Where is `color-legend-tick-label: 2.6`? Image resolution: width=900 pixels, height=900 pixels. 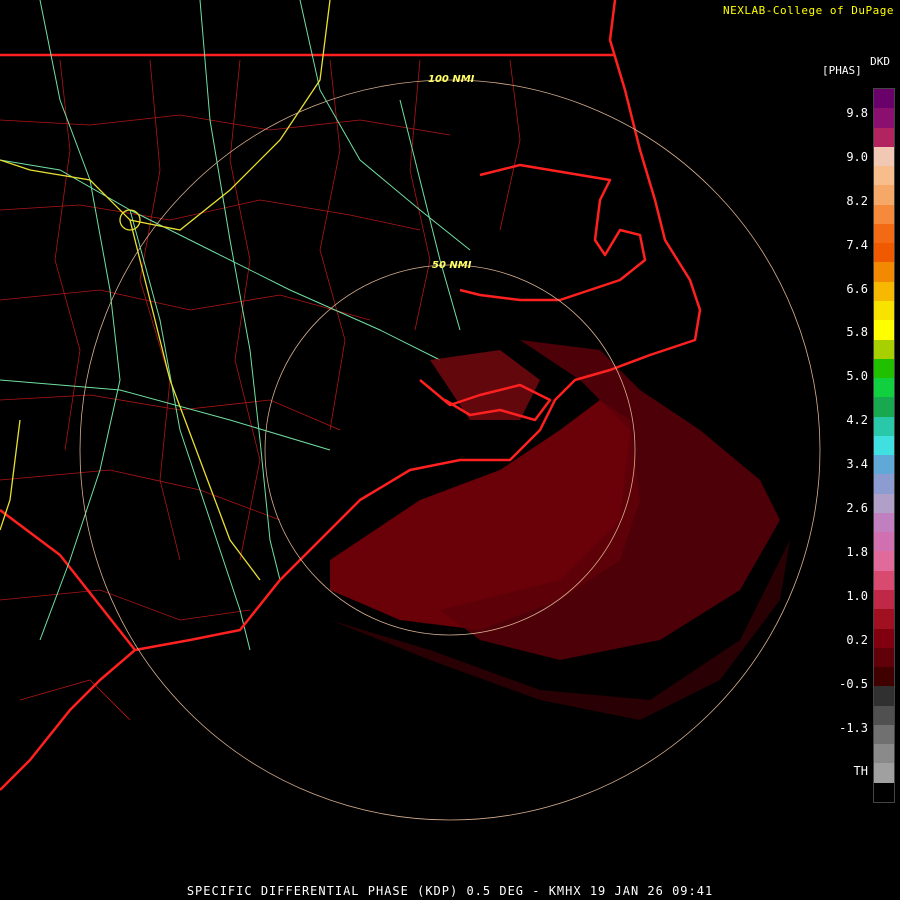 color-legend-tick-label: 2.6 is located at coordinates (857, 508).